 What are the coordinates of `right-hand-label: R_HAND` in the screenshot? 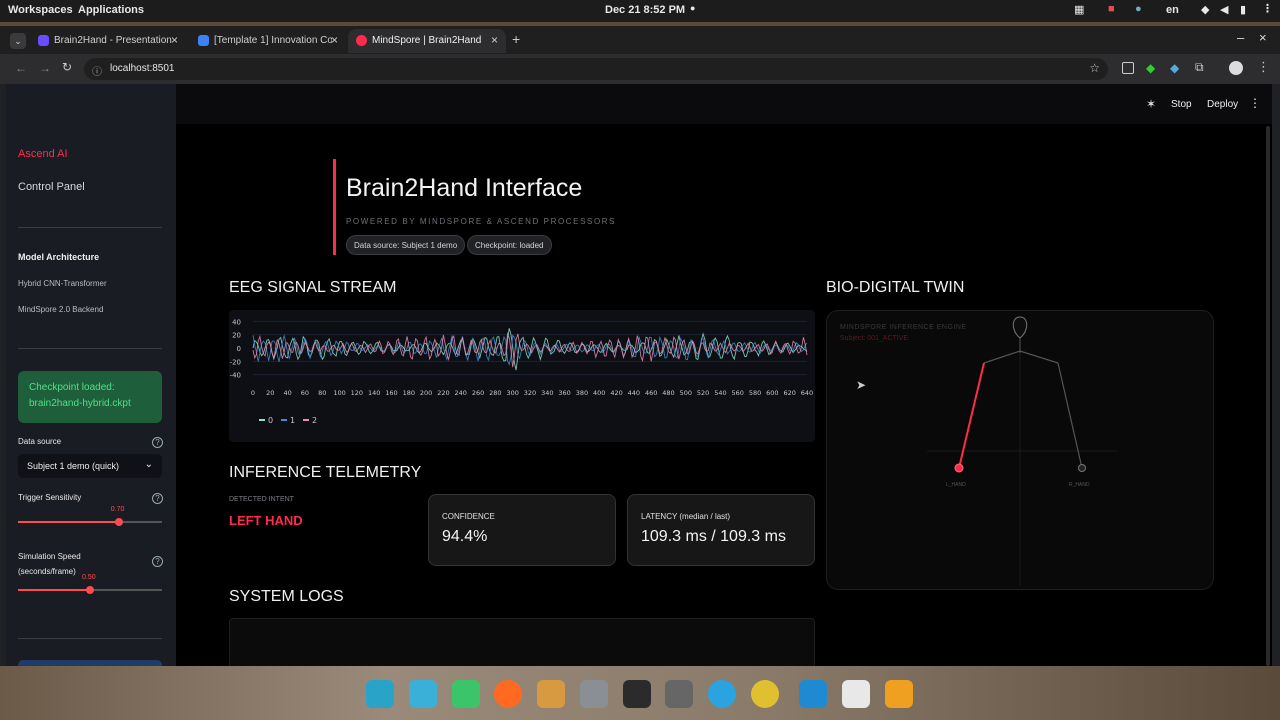 It's located at (1079, 485).